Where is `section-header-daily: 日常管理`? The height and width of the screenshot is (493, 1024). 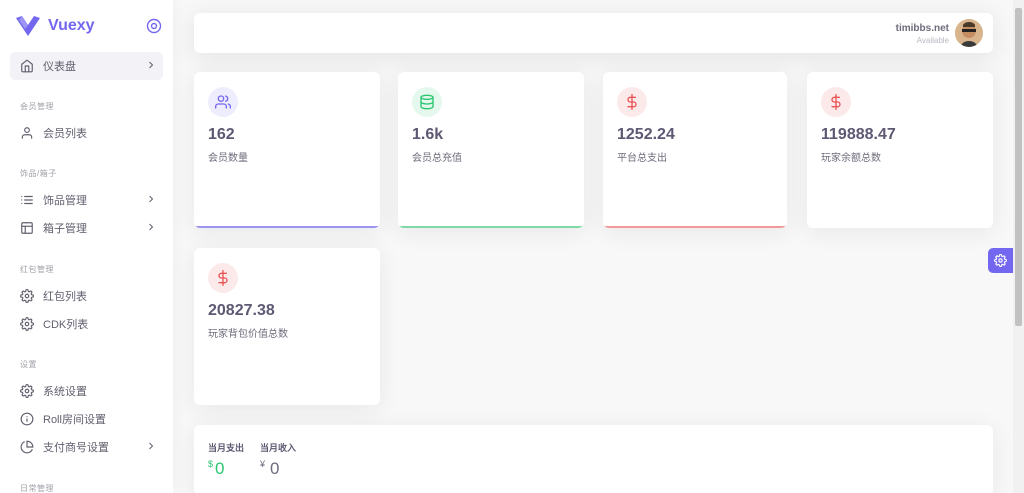
section-header-daily: 日常管理 is located at coordinates (37, 488).